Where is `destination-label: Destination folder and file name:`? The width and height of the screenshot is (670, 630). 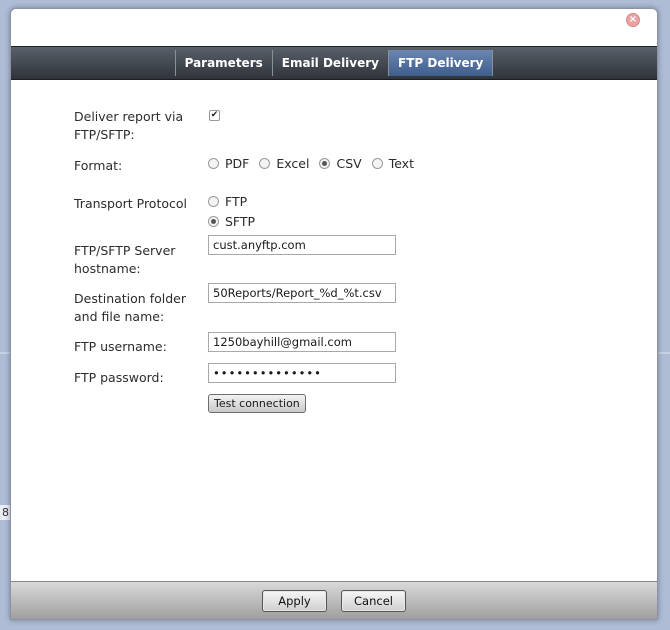 destination-label: Destination folder and file name: is located at coordinates (130, 308).